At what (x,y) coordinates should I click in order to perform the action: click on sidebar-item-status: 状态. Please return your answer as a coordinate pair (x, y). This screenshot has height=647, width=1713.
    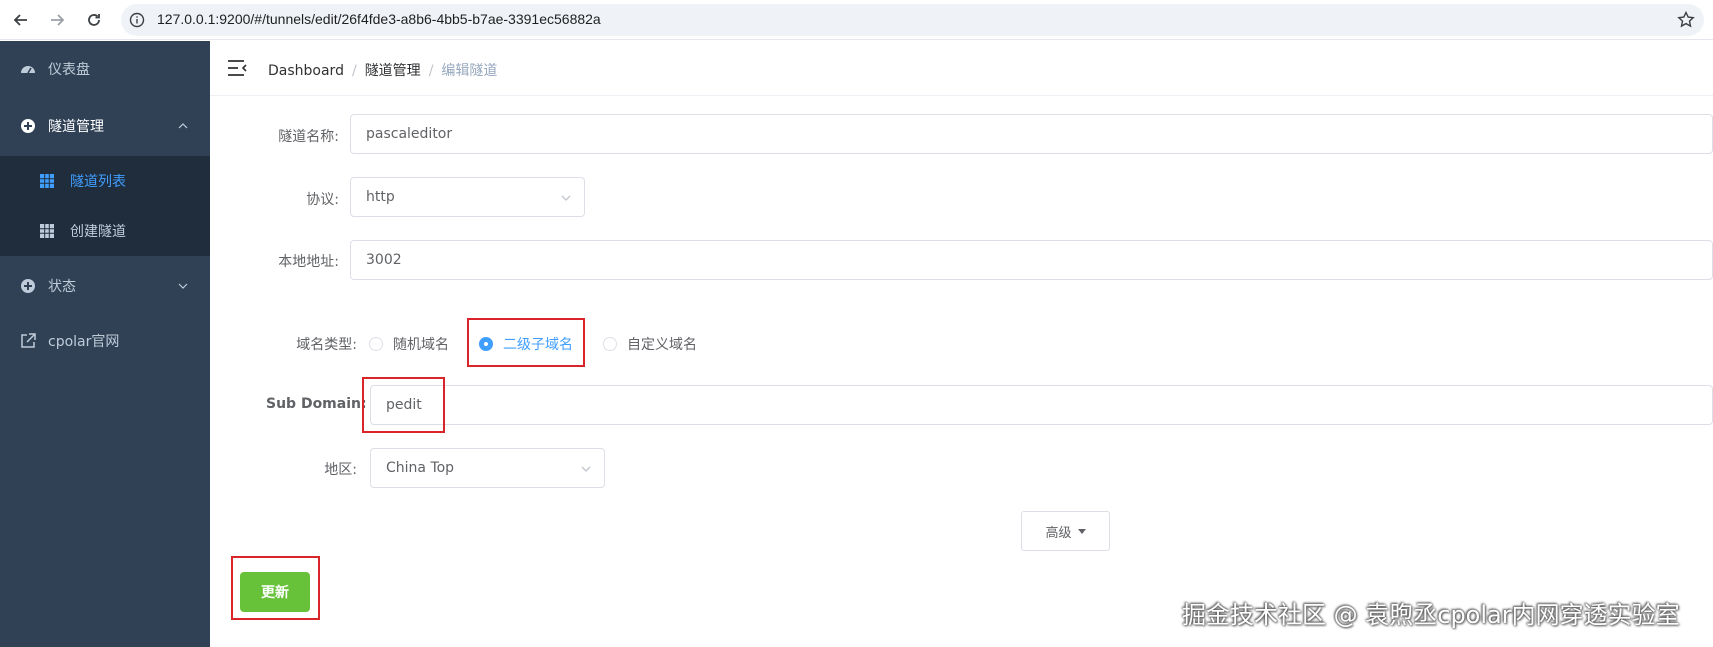
    Looking at the image, I should click on (105, 286).